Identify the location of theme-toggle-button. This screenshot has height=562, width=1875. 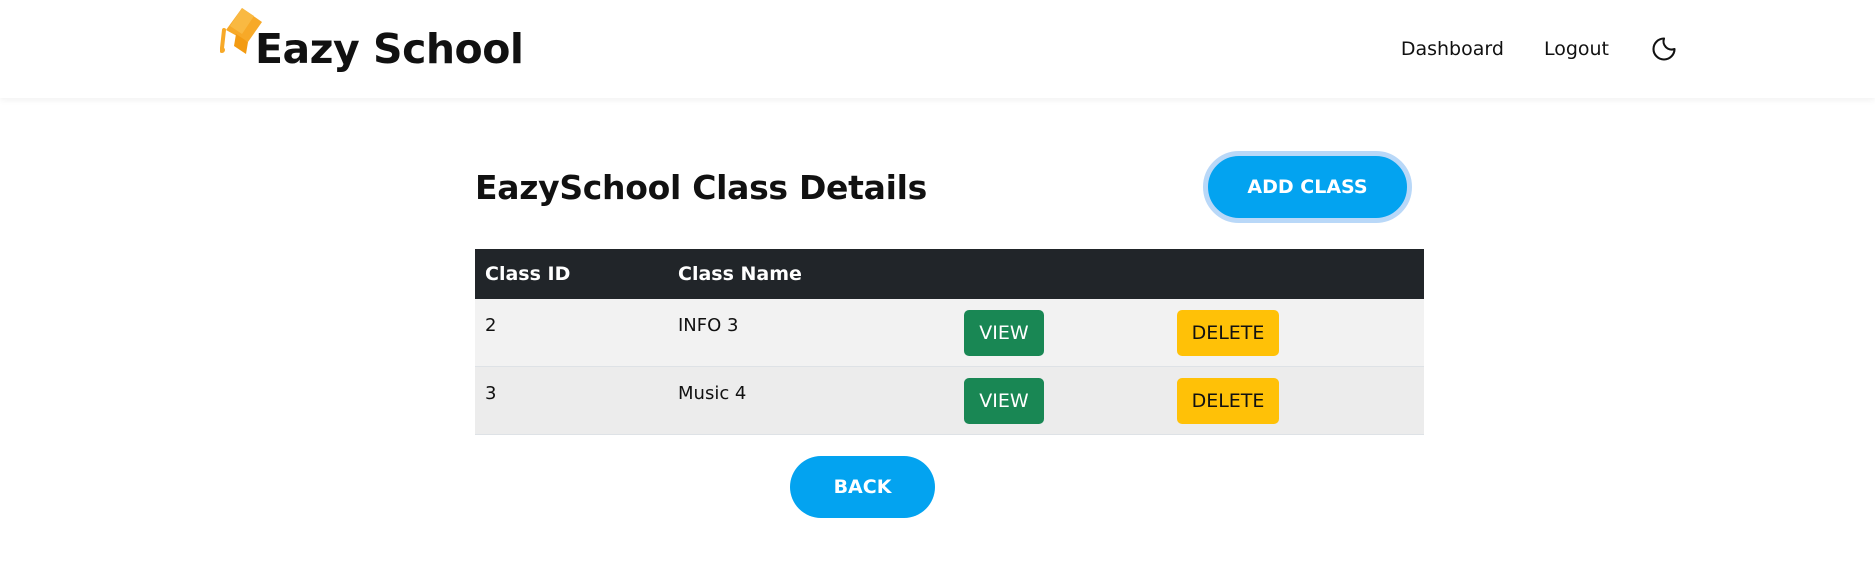
(1664, 49).